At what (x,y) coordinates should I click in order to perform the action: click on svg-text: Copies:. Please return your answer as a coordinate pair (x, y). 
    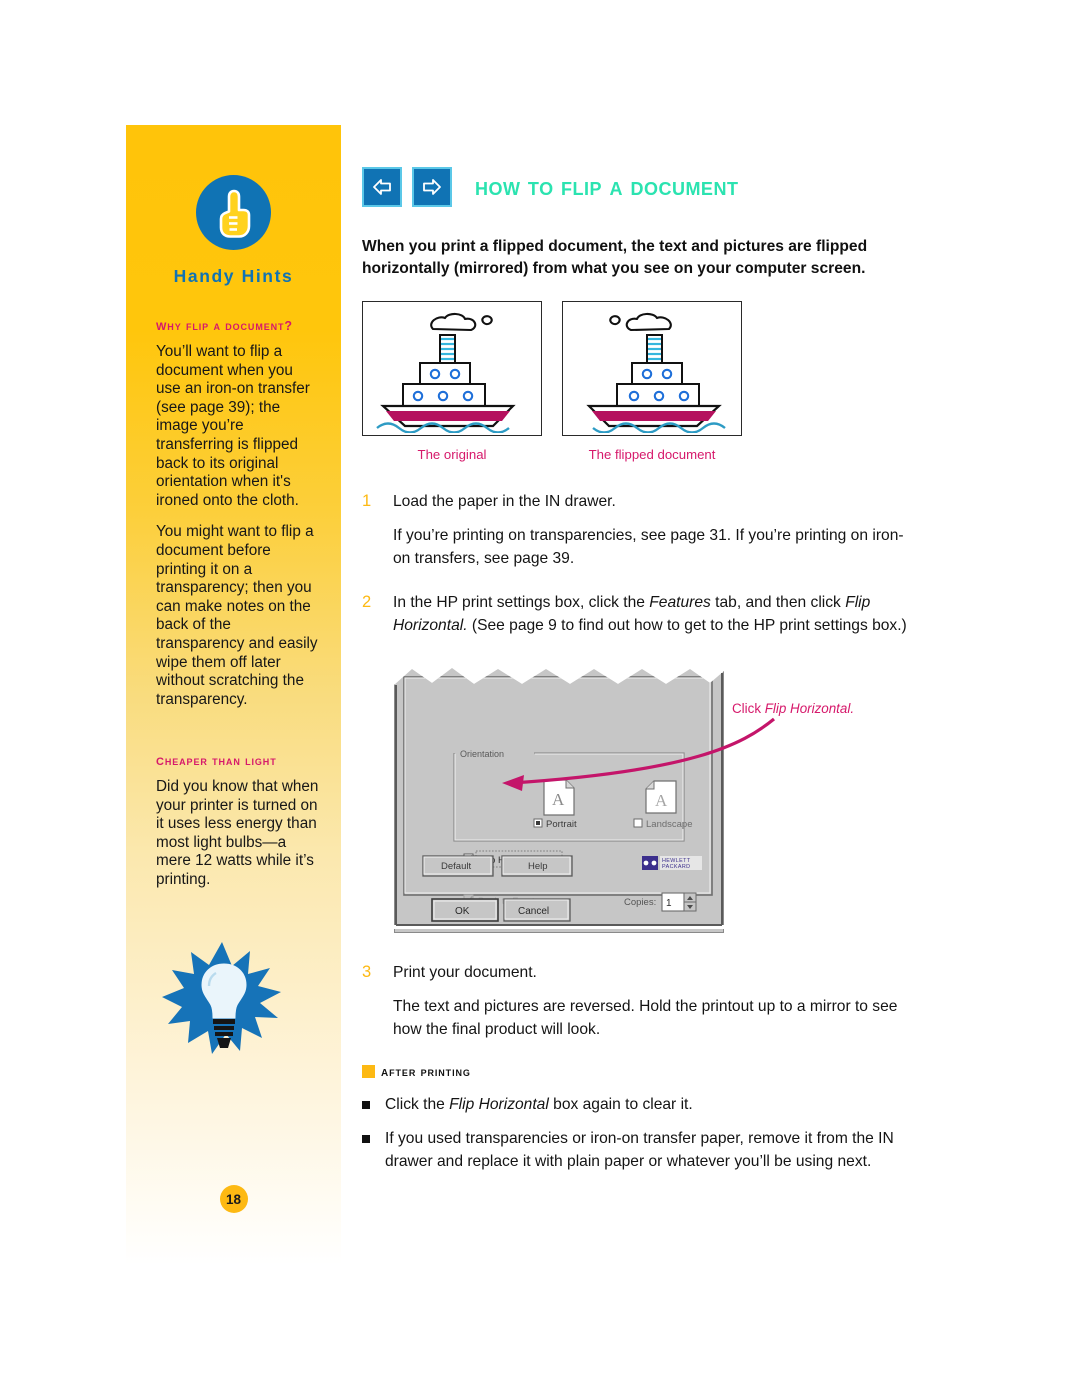
    Looking at the image, I should click on (640, 902).